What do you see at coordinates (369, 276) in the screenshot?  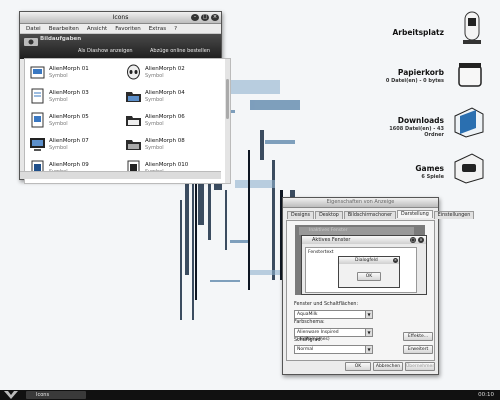 I see `preview-ok-button: OK` at bounding box center [369, 276].